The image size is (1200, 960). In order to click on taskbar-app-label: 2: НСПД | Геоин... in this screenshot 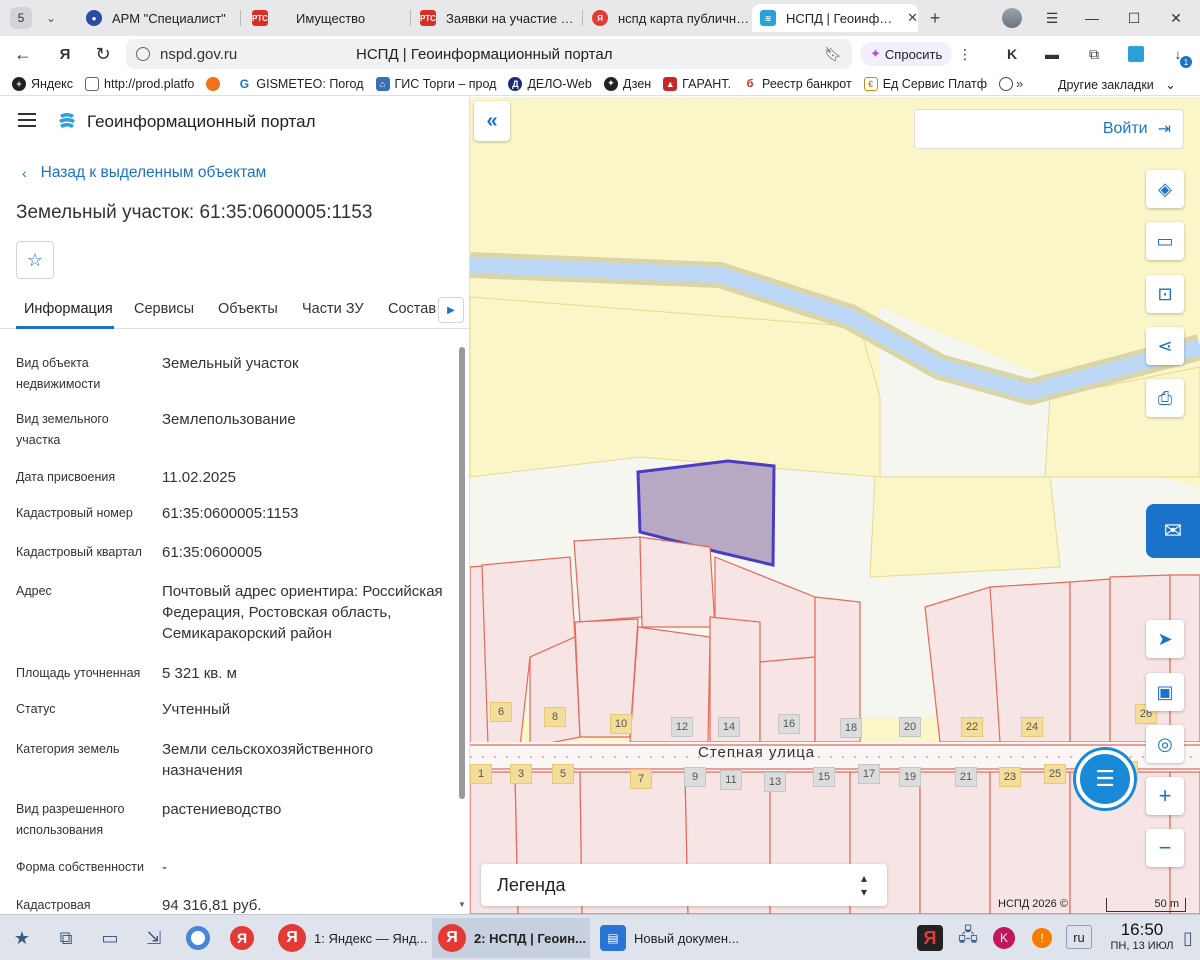, I will do `click(530, 938)`.